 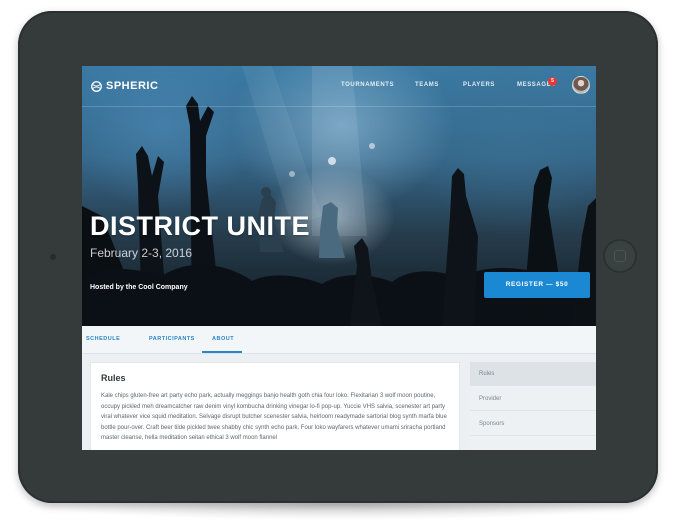 I want to click on side-nav-label: Rules, so click(x=487, y=374).